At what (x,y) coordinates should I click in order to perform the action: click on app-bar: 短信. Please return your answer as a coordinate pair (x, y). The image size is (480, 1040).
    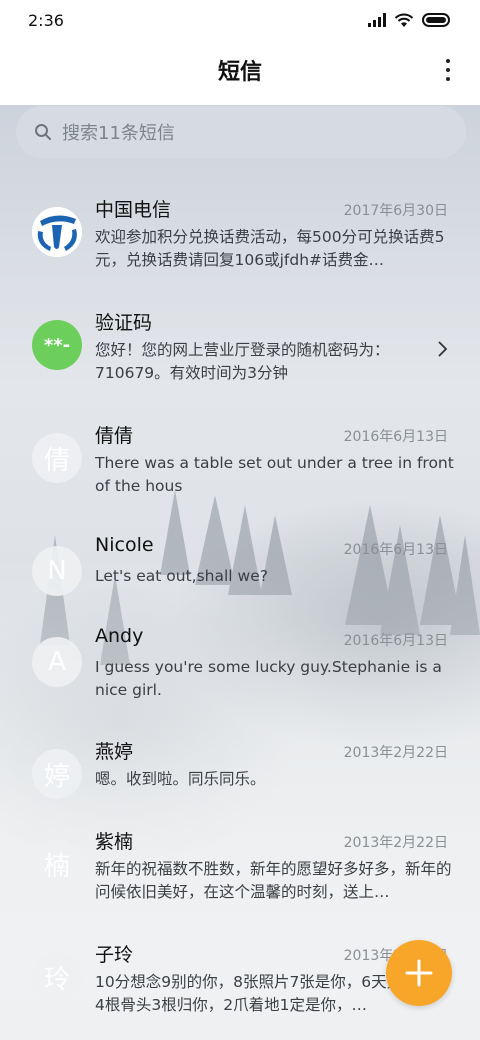
    Looking at the image, I should click on (240, 72).